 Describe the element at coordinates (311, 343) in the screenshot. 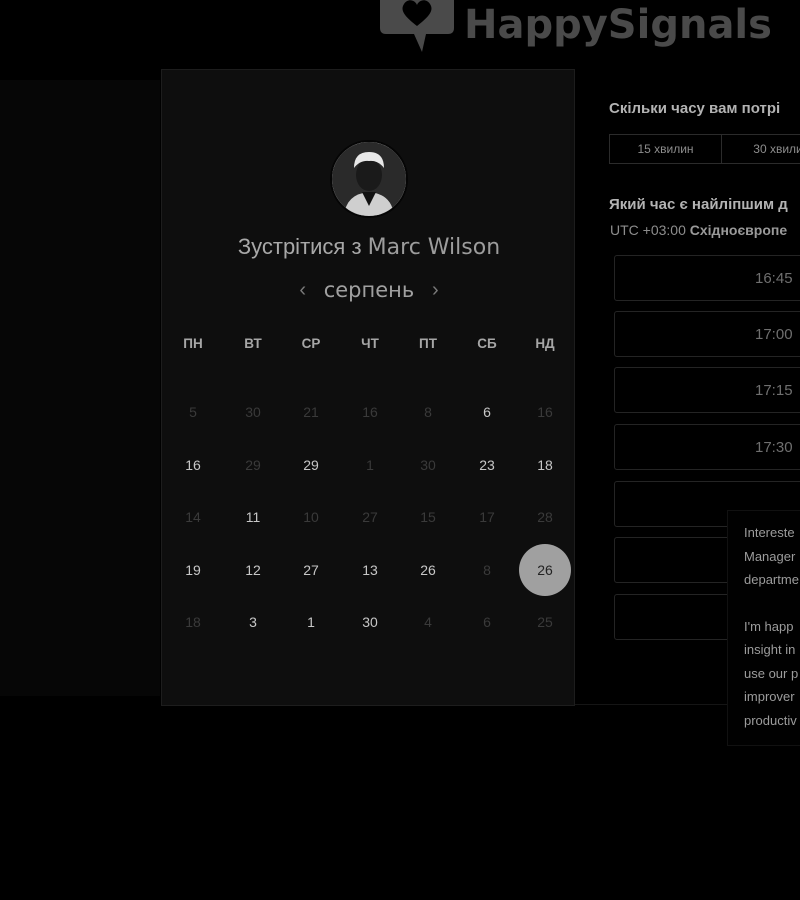

I see `weekday-label: СР` at that location.